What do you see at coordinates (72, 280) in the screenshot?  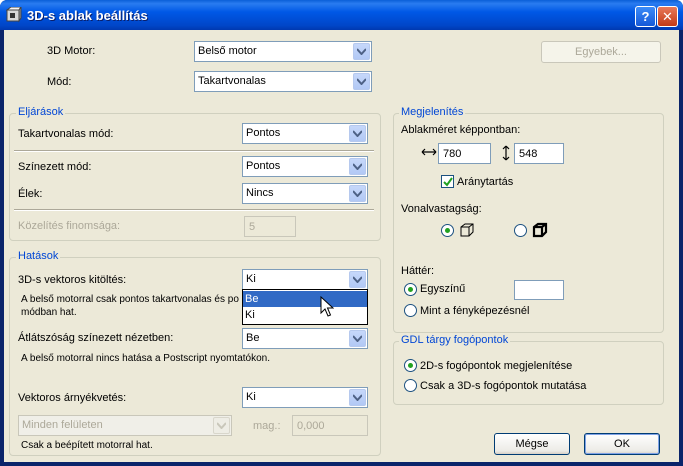 I see `vector-fill-label: 3D-s vektoros kitöltés:` at bounding box center [72, 280].